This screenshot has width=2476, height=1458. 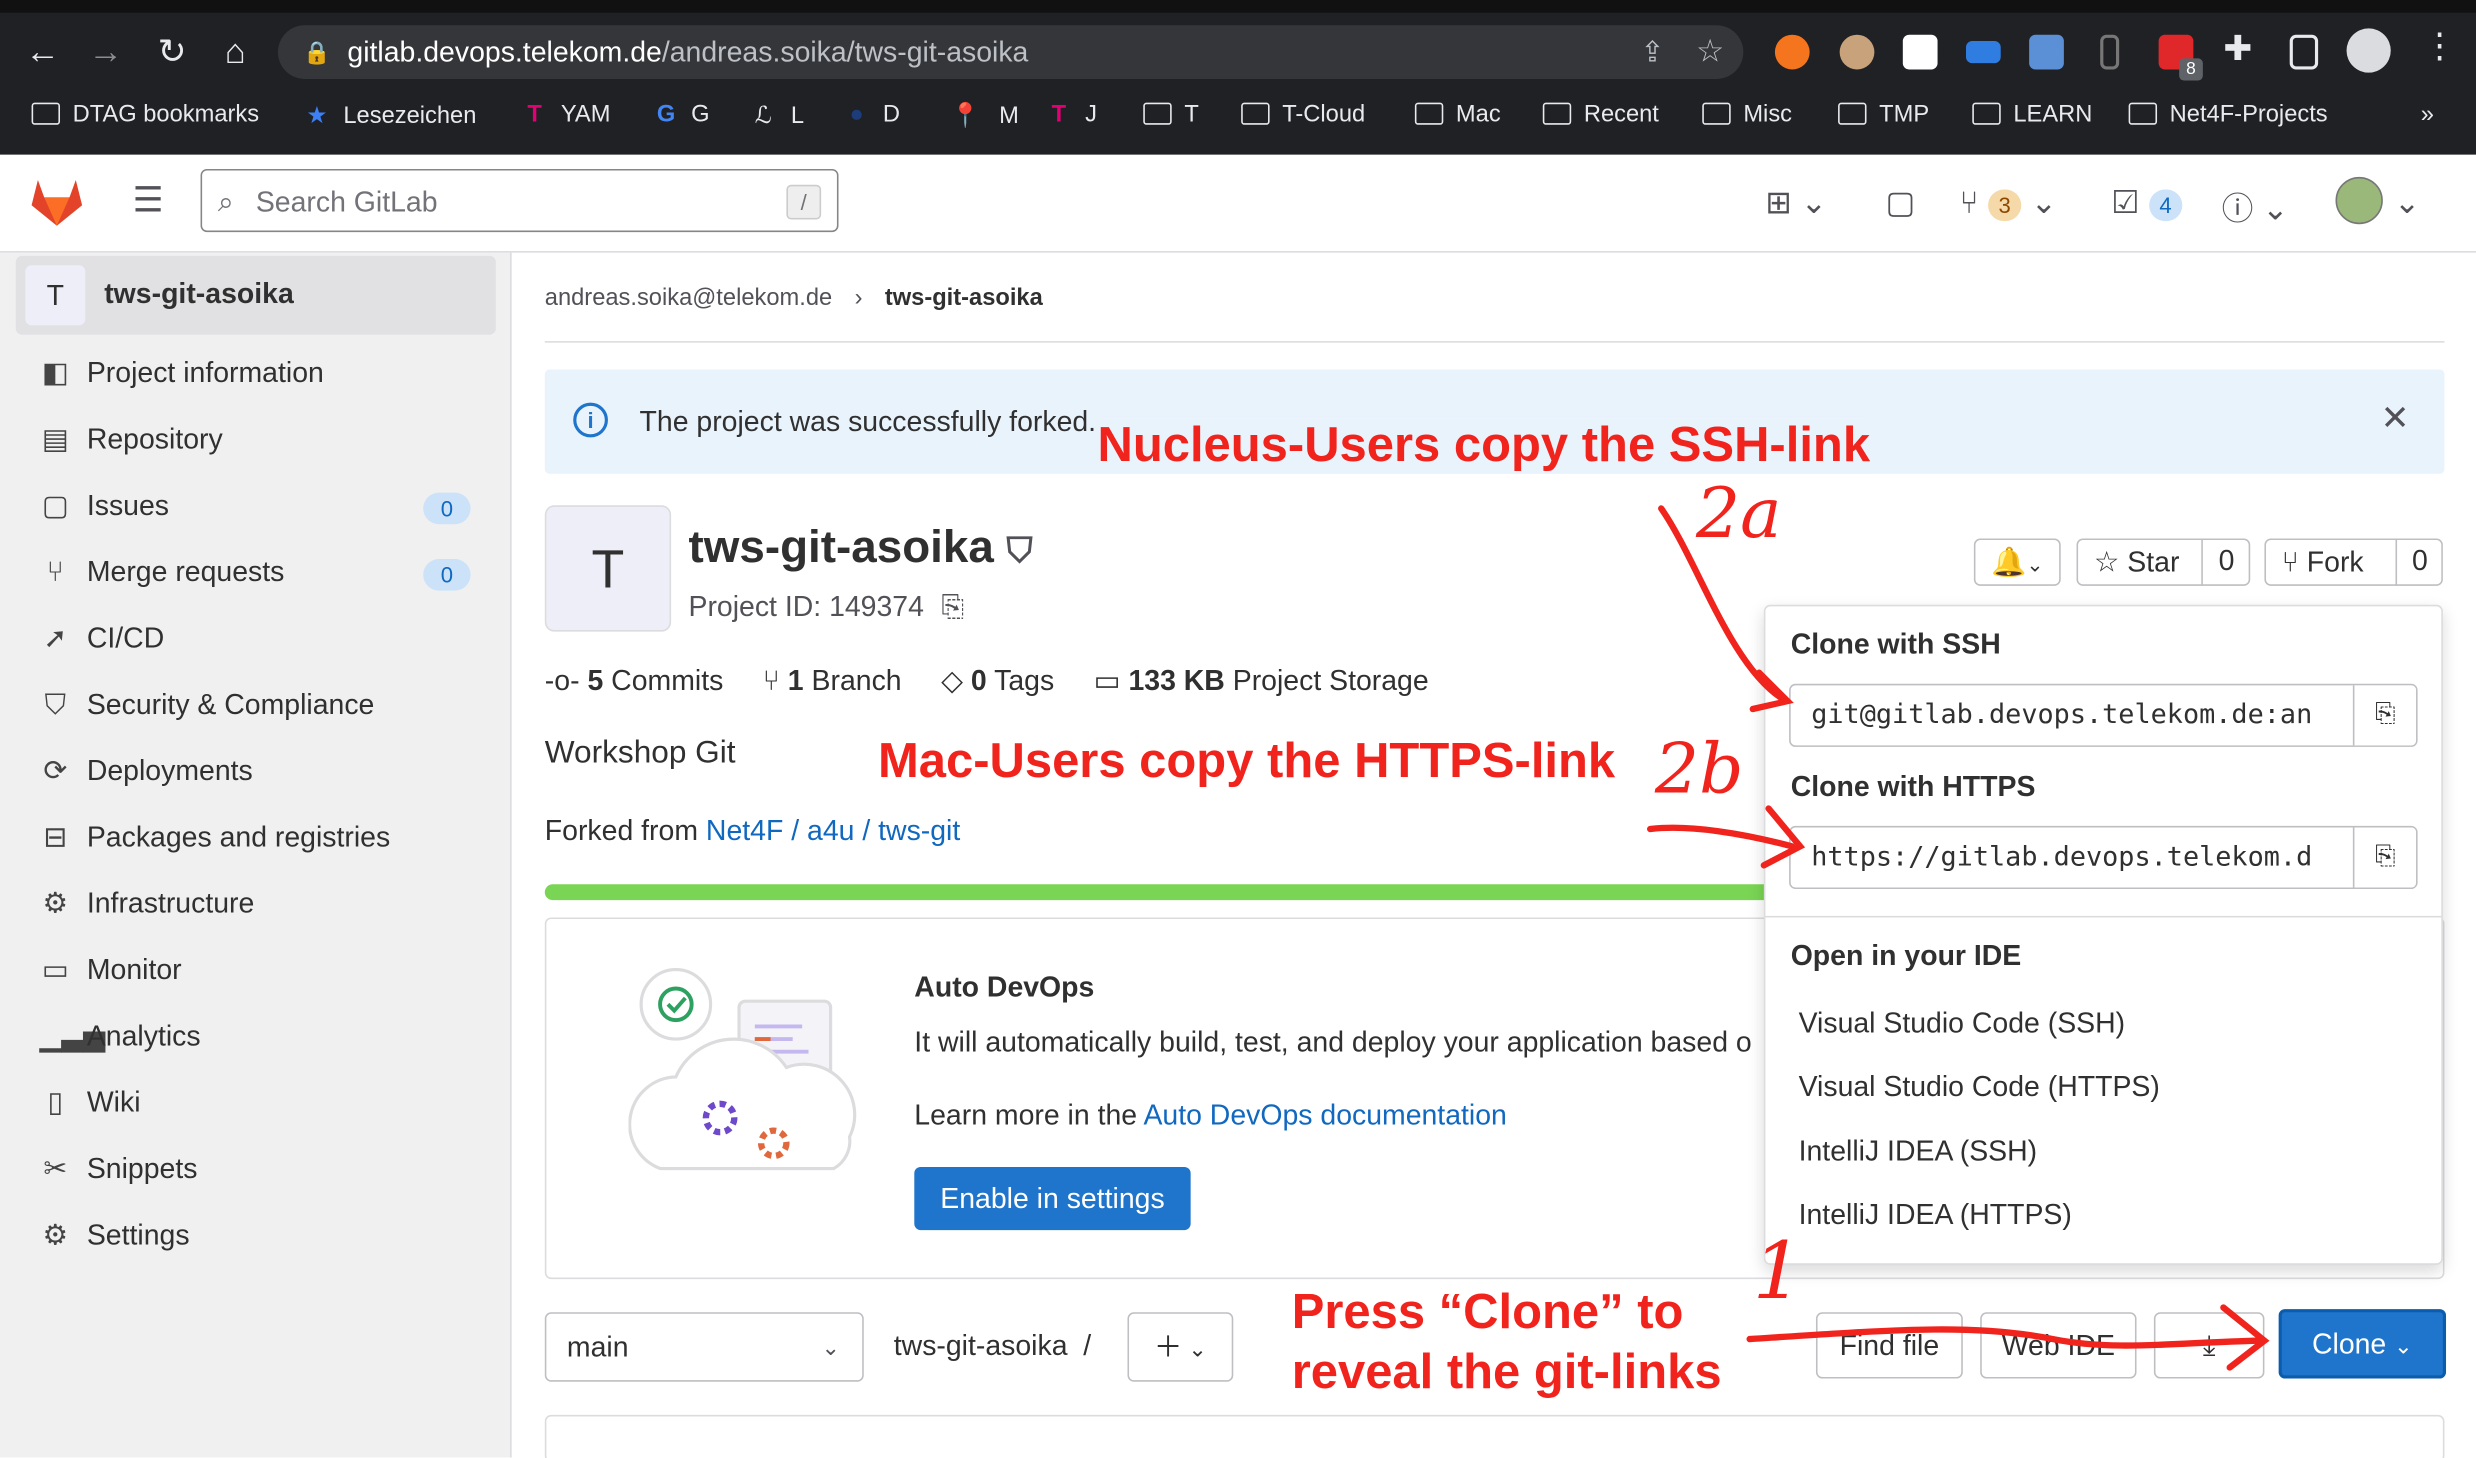 What do you see at coordinates (1721, 603) in the screenshot?
I see `arrow-to-ssh-field` at bounding box center [1721, 603].